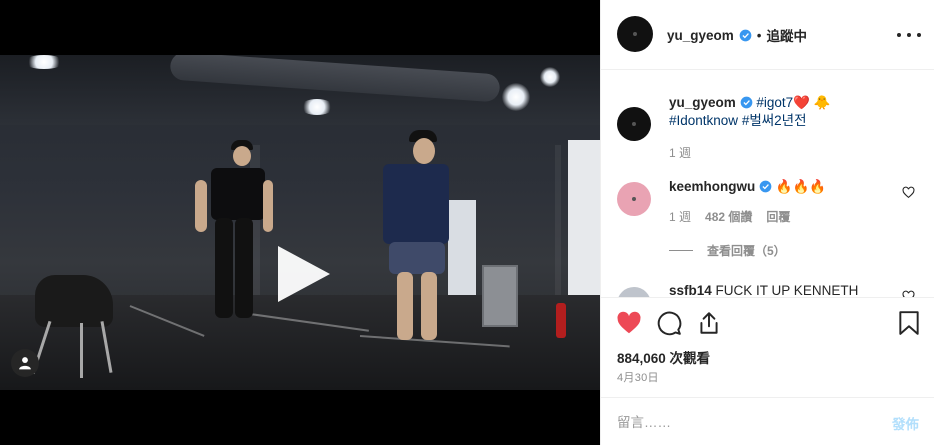 This screenshot has width=934, height=445. I want to click on more-options-icon, so click(909, 35).